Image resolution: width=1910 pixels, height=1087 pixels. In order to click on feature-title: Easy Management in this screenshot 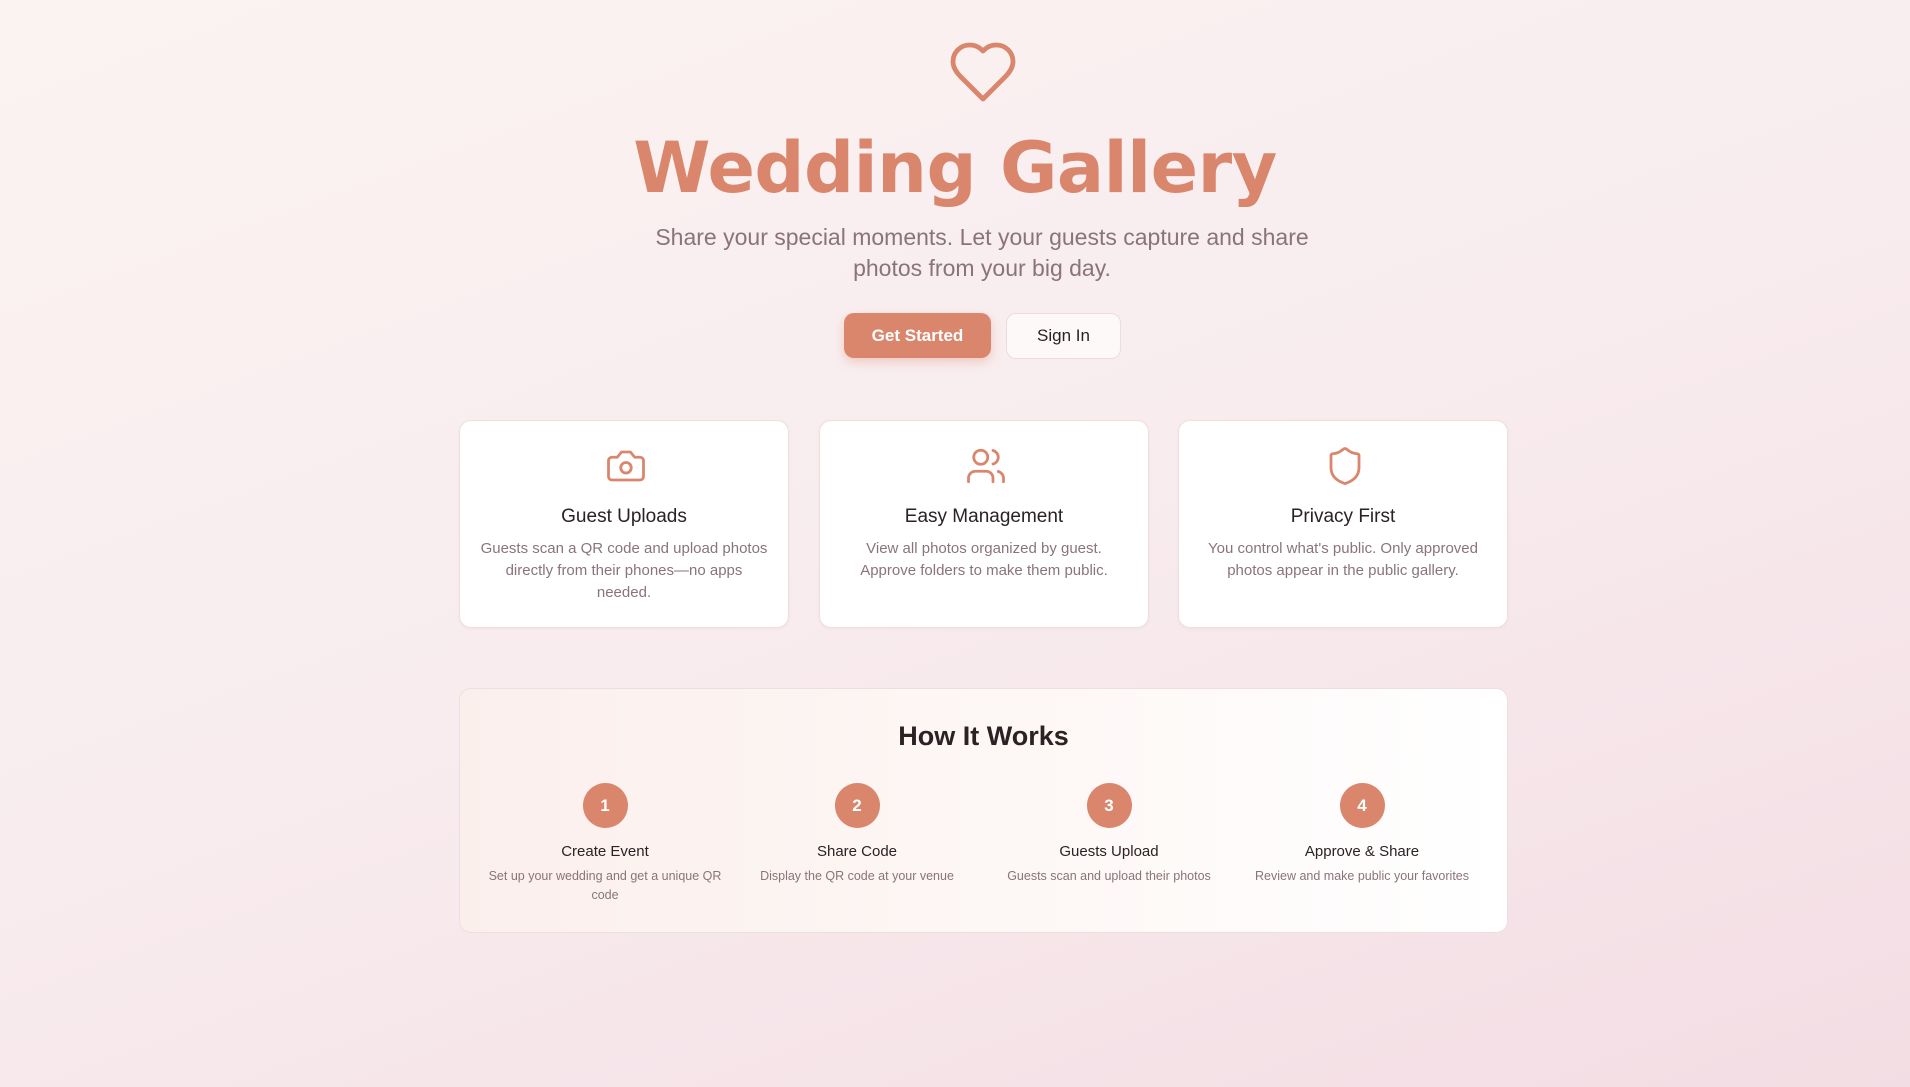, I will do `click(984, 516)`.